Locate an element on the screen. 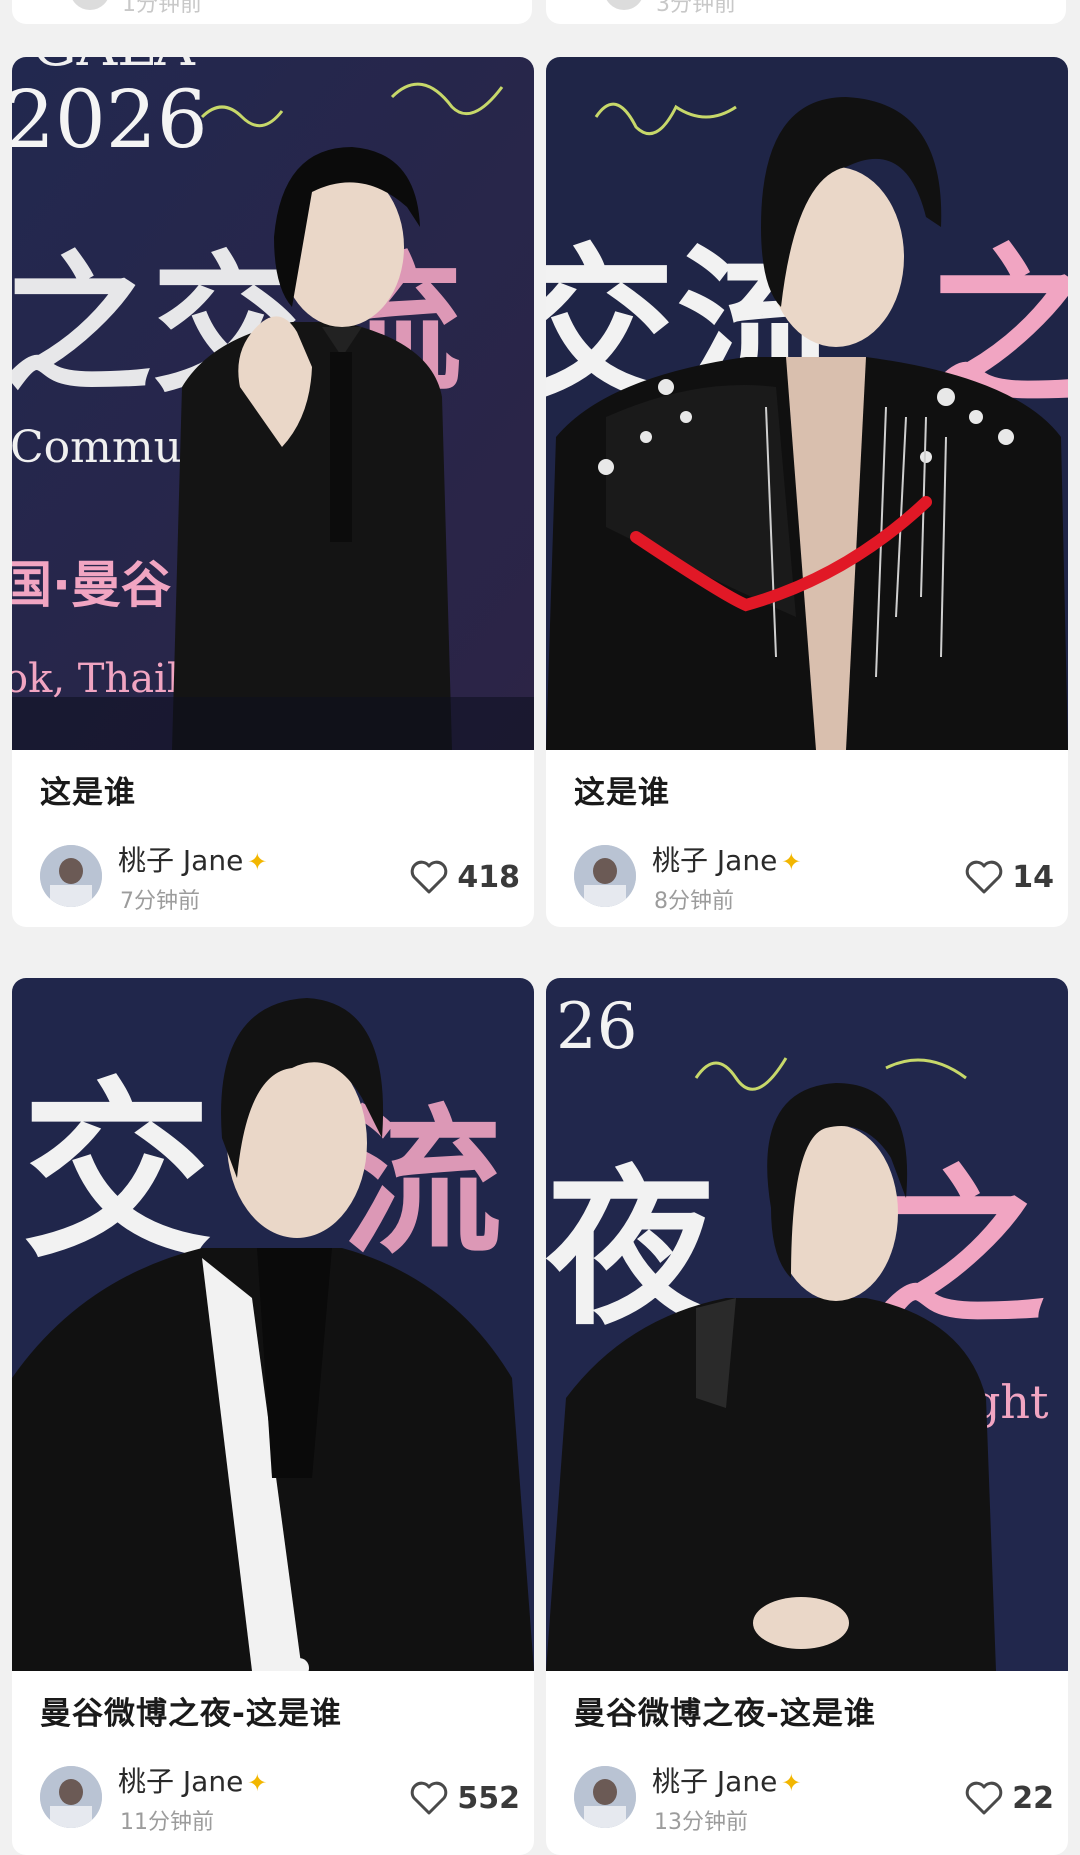 The height and width of the screenshot is (1855, 1080). post-meta: 桃子 Jane ✦ 11分钟前 552 is located at coordinates (280, 1800).